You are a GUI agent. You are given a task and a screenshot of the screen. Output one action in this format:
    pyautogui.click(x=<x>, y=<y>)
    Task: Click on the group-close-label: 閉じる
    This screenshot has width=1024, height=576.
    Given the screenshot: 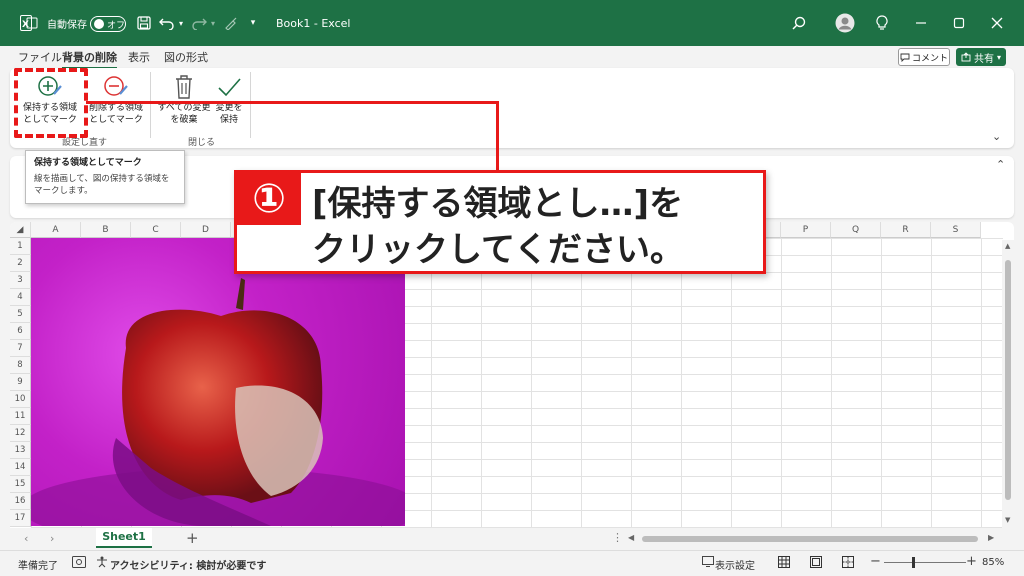 What is the action you would take?
    pyautogui.click(x=202, y=143)
    